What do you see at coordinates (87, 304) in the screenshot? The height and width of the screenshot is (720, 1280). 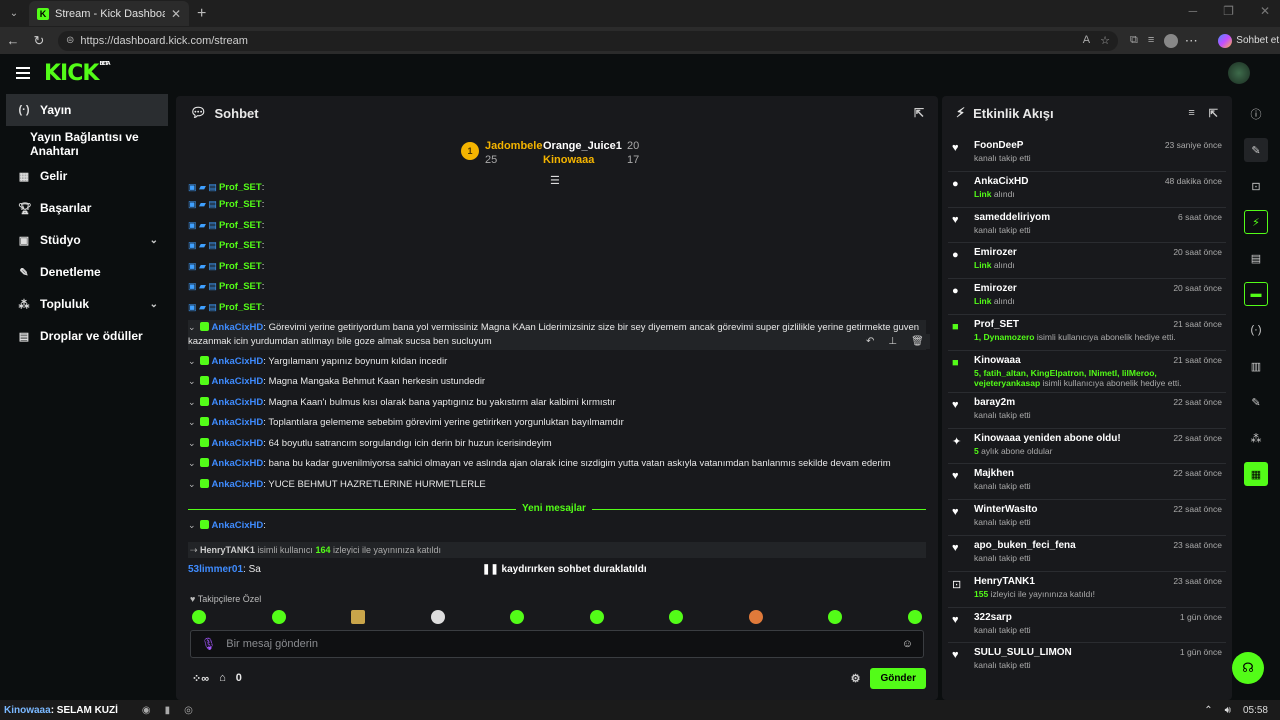 I see `sidebar-item-community: ⁂ Topluluk ⌄` at bounding box center [87, 304].